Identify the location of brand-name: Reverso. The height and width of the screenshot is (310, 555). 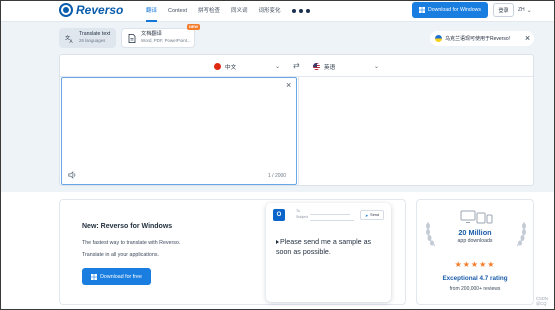
(100, 10).